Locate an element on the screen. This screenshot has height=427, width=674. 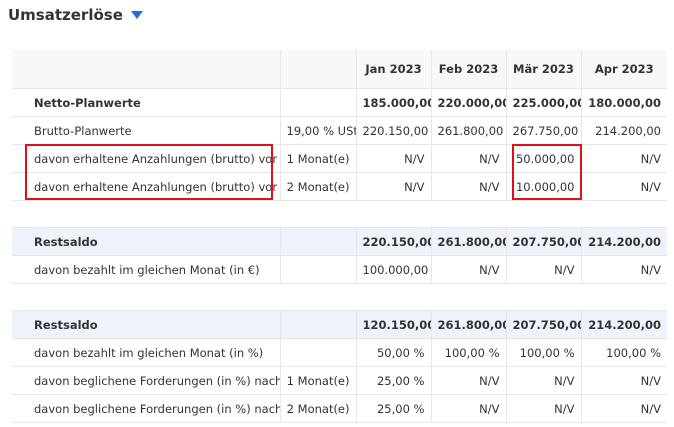
row-modifier: 19,00 % USt is located at coordinates (317, 130).